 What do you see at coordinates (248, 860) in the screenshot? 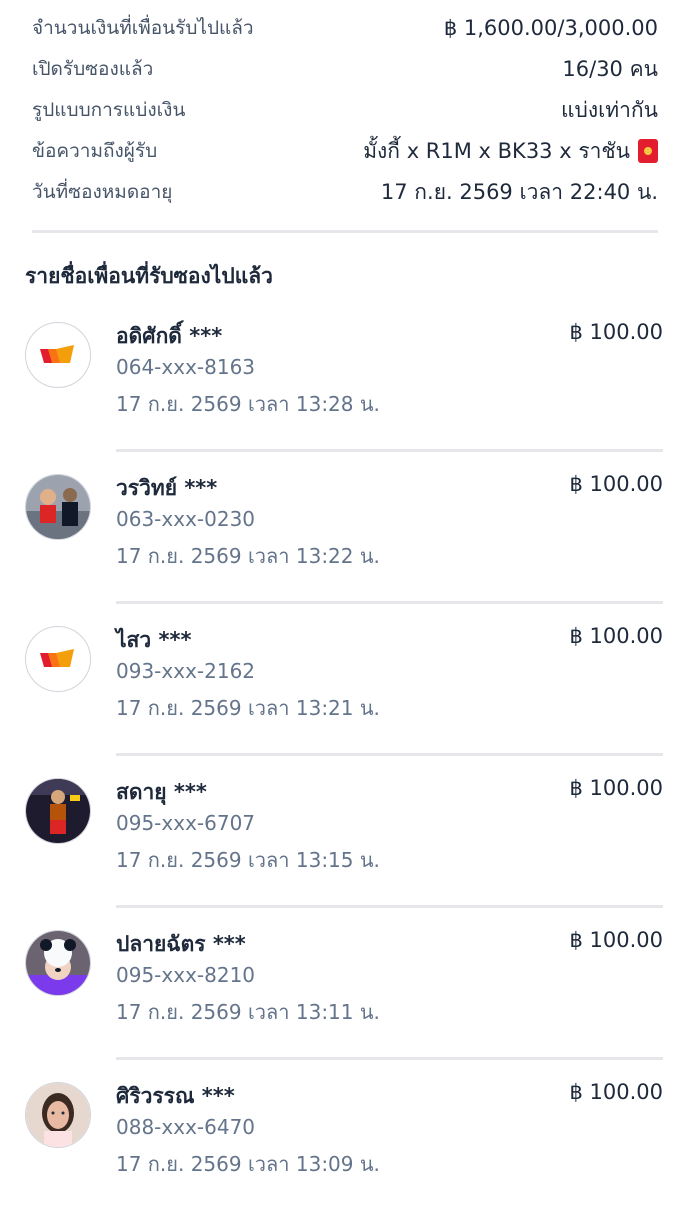
I see `recipient-time: 17 ก.ย. 2569 เวลา 13:15 น.` at bounding box center [248, 860].